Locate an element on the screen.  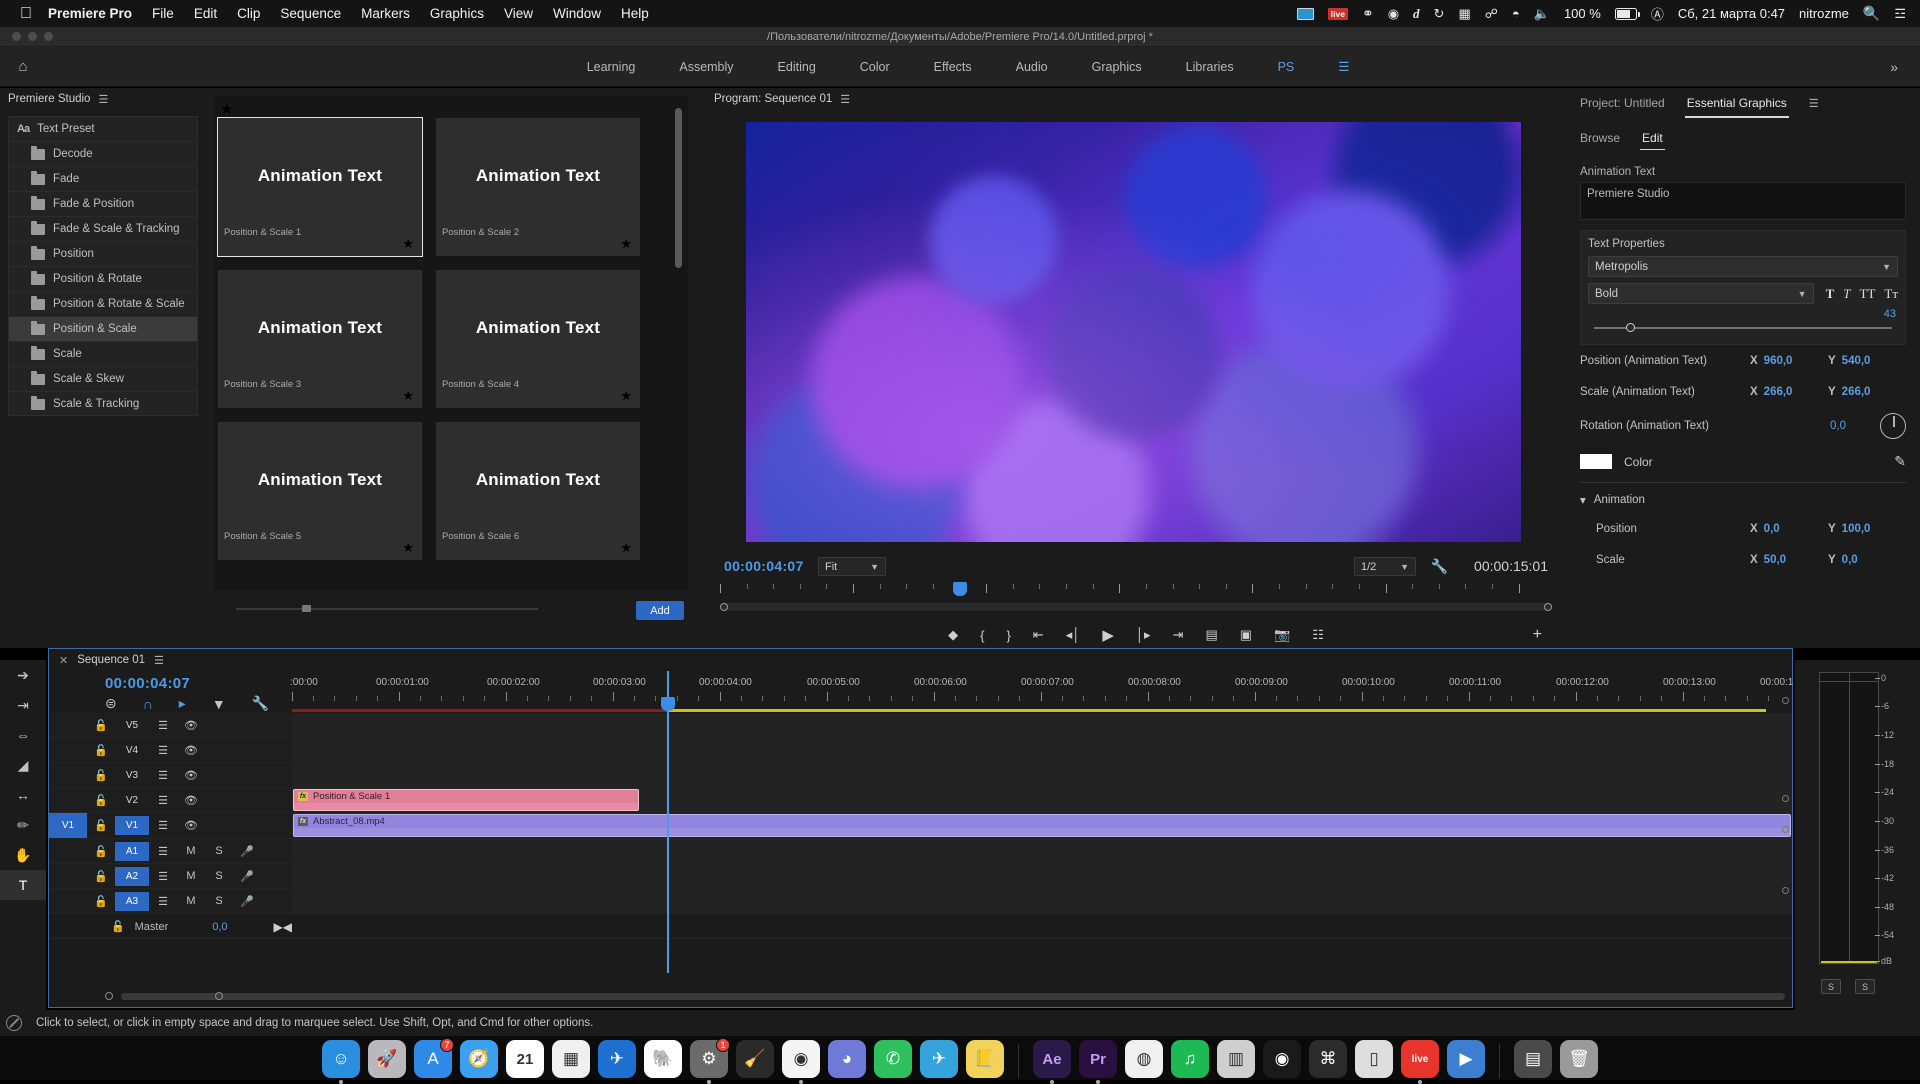
dock-item-chrome: ◉ is located at coordinates (801, 1062).